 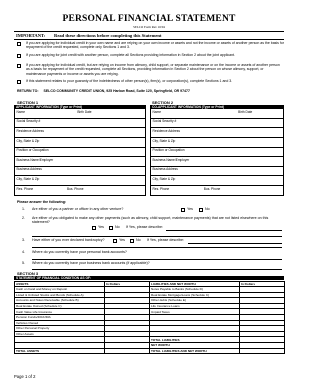 What do you see at coordinates (245, 111) in the screenshot?
I see `coapplicant-birth-date-label: Birth Date` at bounding box center [245, 111].